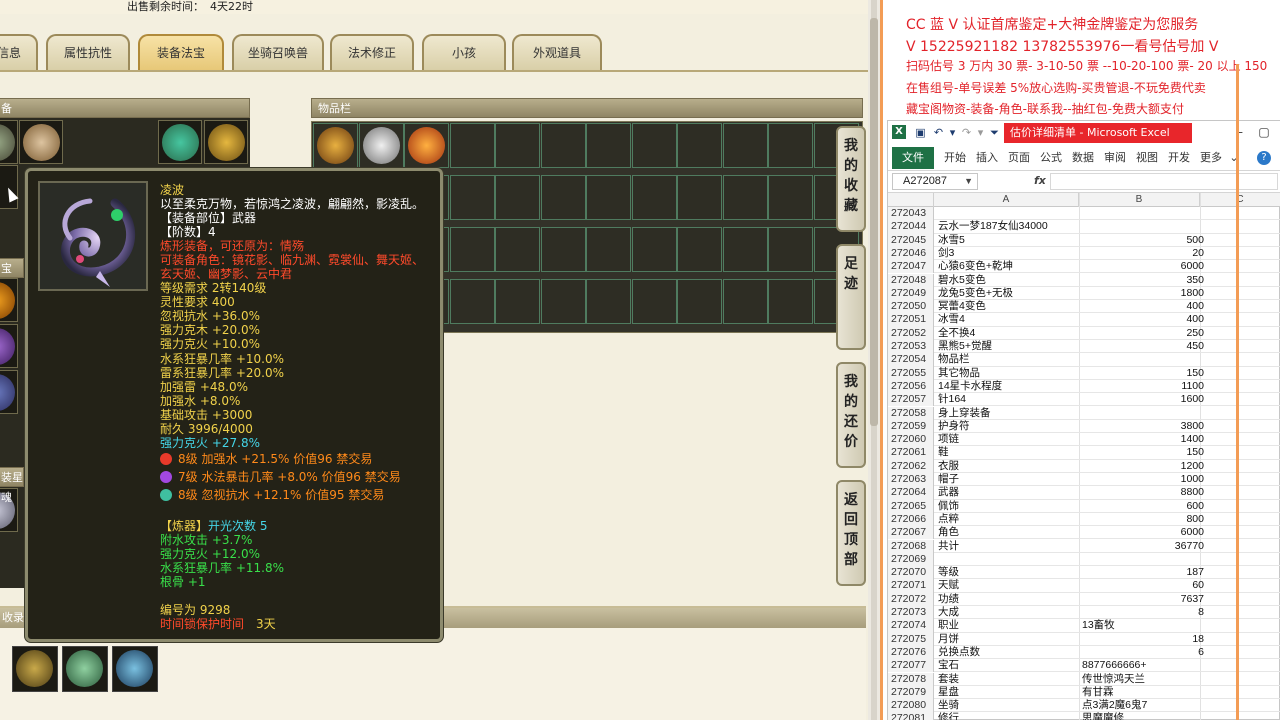  I want to click on cell-b: 传世惊鸿天兰, so click(1143, 679).